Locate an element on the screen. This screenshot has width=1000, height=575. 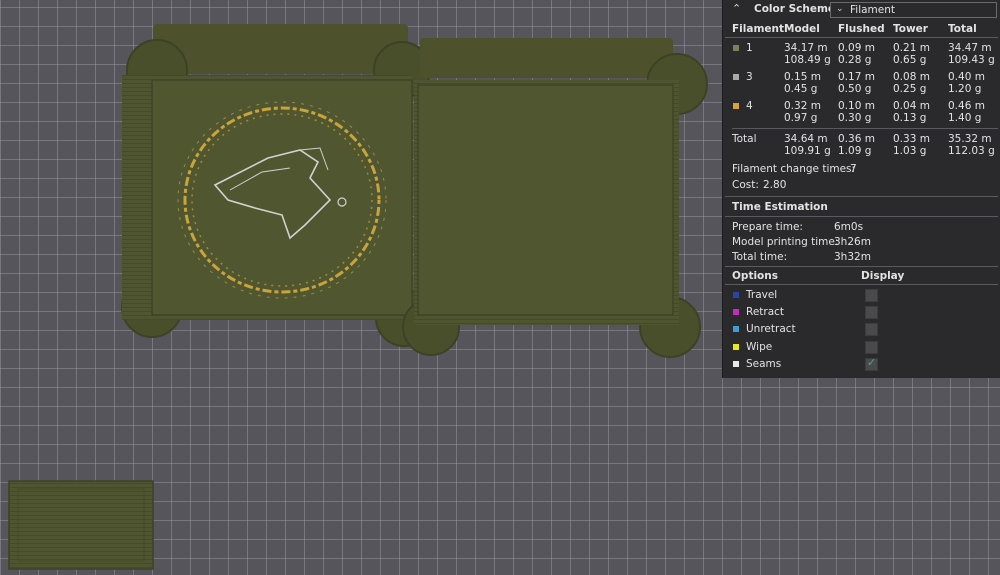
cost-value: 2.80 is located at coordinates (775, 185).